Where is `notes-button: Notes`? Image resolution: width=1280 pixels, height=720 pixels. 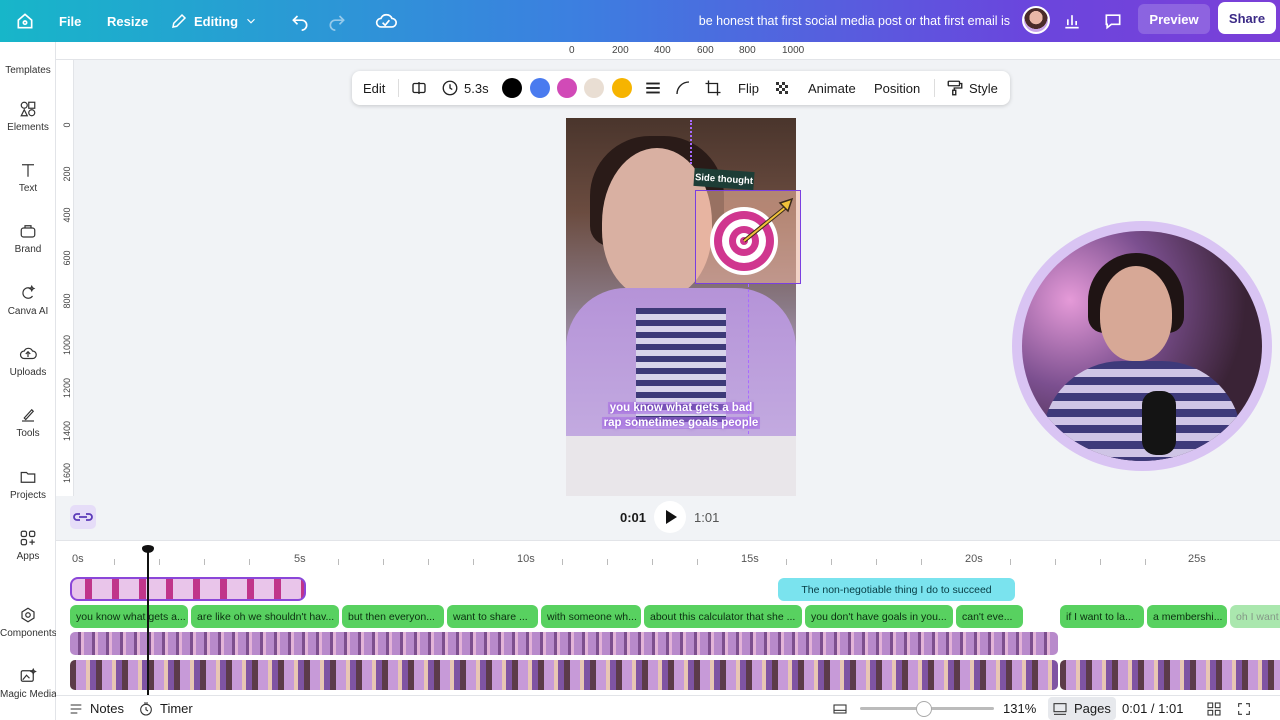 notes-button: Notes is located at coordinates (96, 708).